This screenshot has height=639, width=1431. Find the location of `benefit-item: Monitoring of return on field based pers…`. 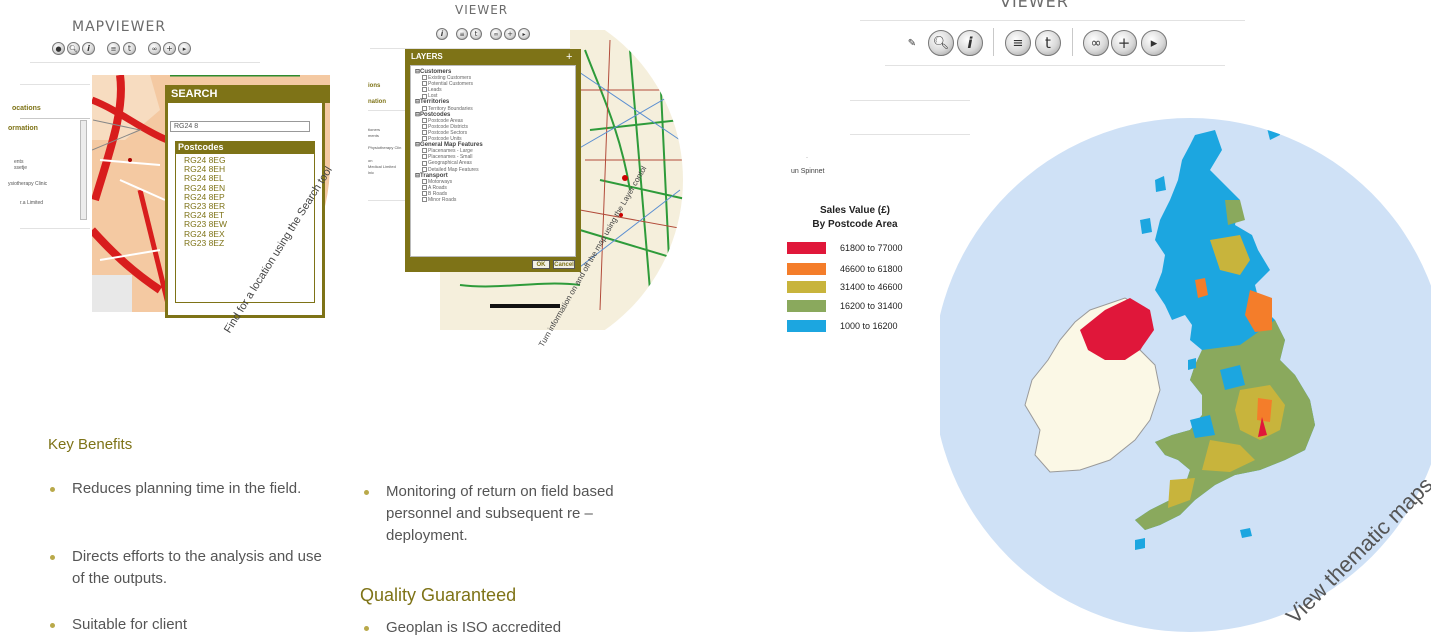

benefit-item: Monitoring of return on field based pers… is located at coordinates (499, 514).